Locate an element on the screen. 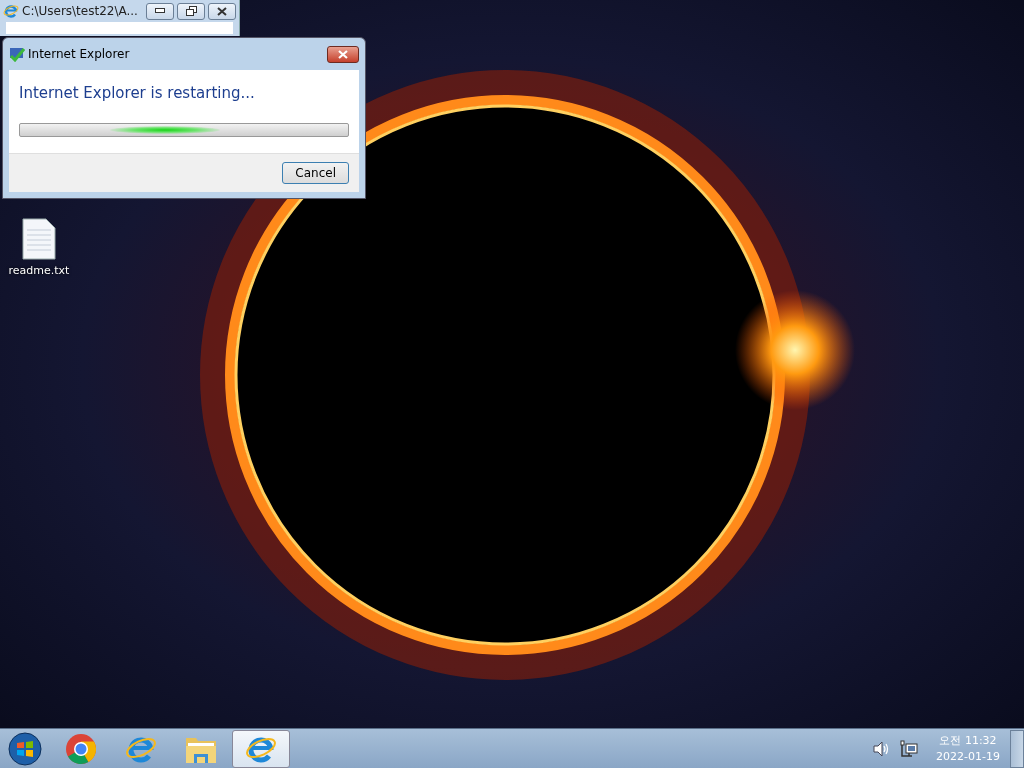  browser-icon is located at coordinates (11, 11).